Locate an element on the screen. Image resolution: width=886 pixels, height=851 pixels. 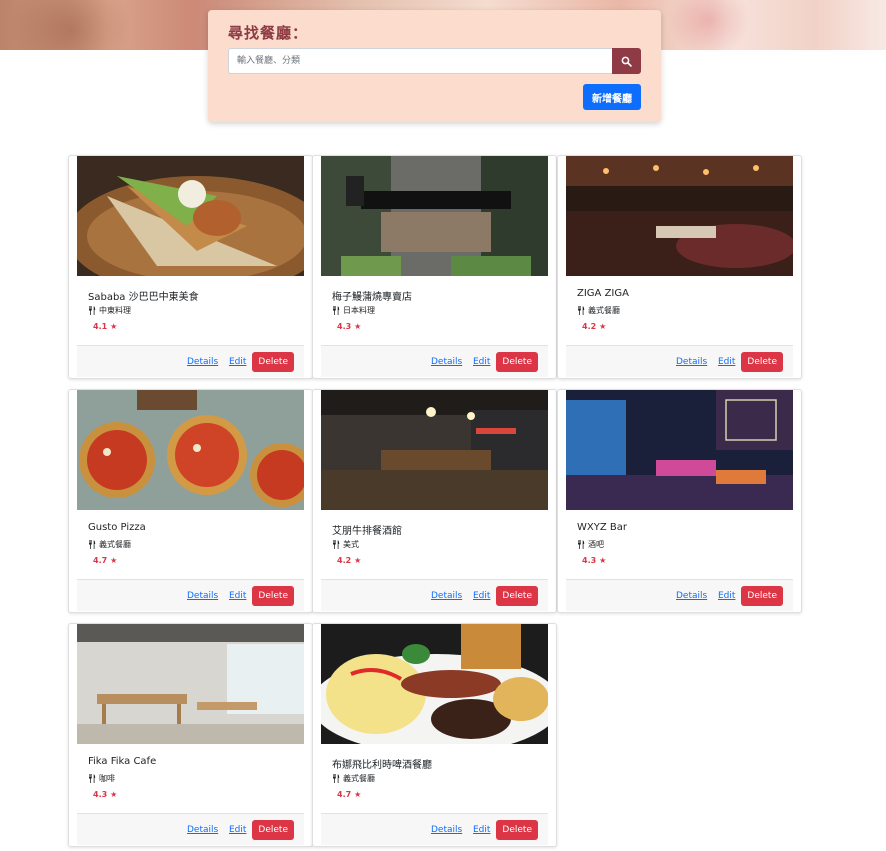
restaurant-card: WXYZ Bar 酒吧 4.3 ★ Details Edit Delete is located at coordinates (679, 501).